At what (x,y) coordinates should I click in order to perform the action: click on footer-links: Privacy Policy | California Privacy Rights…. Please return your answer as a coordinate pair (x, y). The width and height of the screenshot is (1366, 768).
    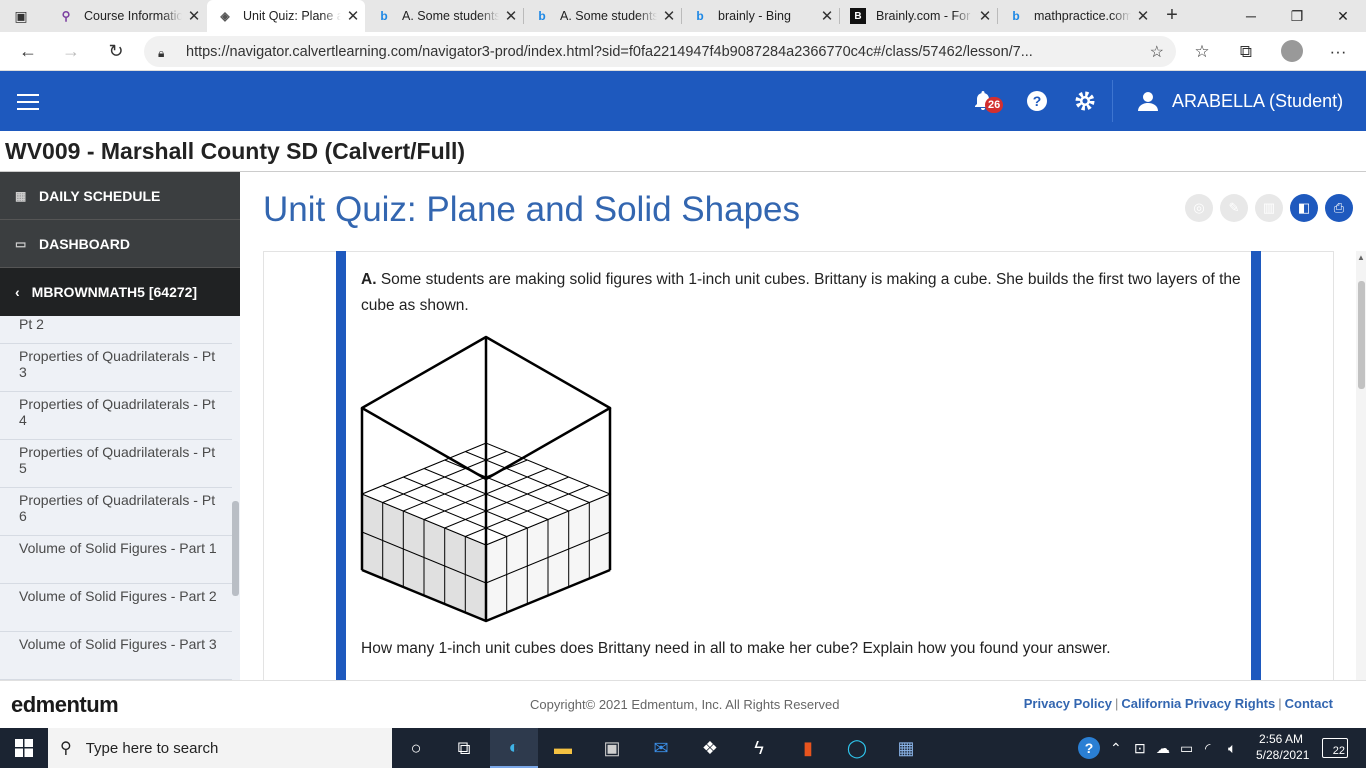
    Looking at the image, I should click on (1178, 703).